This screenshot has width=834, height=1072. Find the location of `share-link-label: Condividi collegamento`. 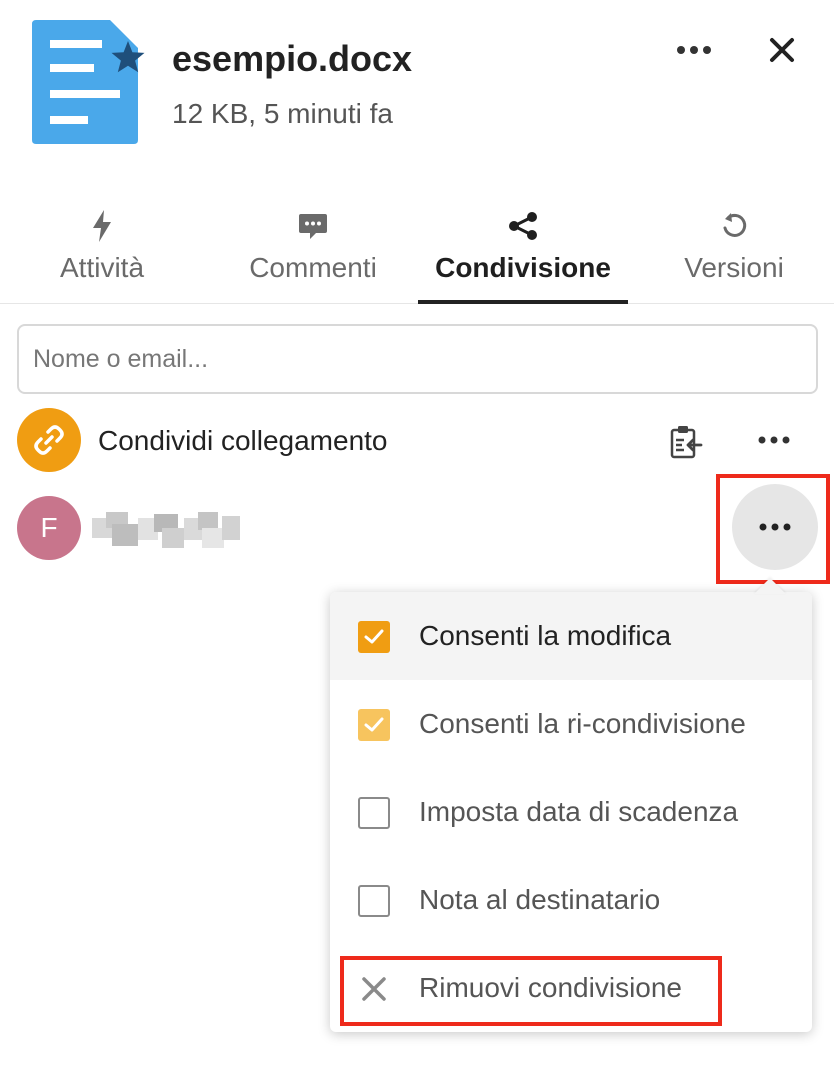

share-link-label: Condividi collegamento is located at coordinates (243, 441).